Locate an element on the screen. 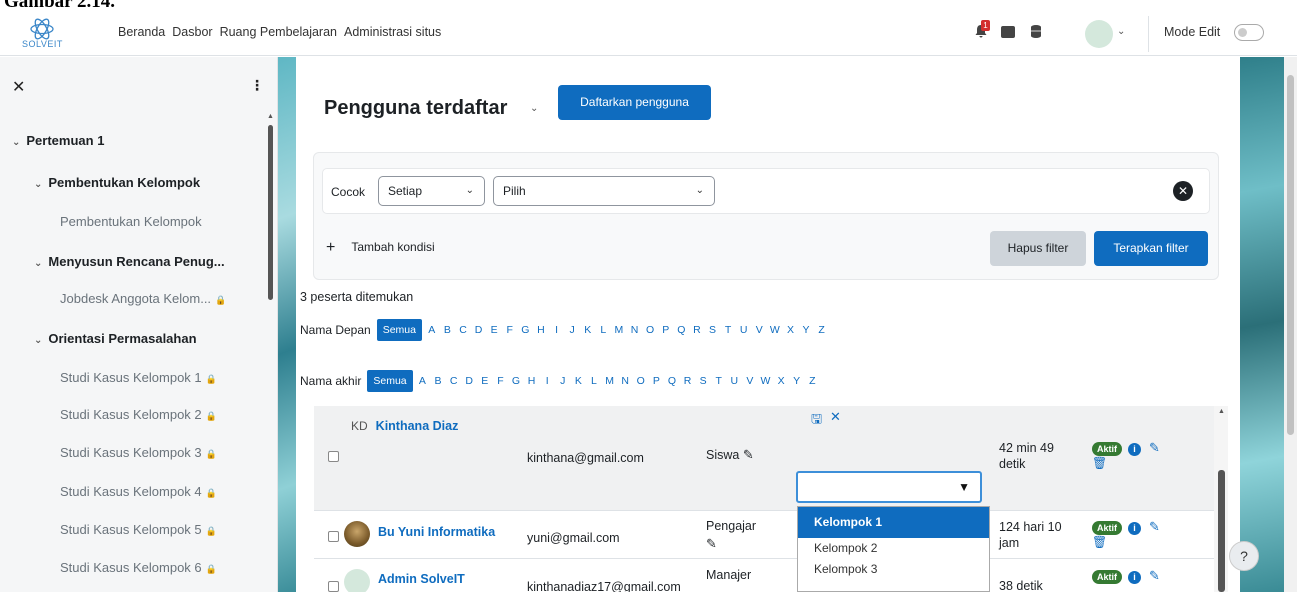  enrol-users-button: Daftarkan pengguna is located at coordinates (634, 102).